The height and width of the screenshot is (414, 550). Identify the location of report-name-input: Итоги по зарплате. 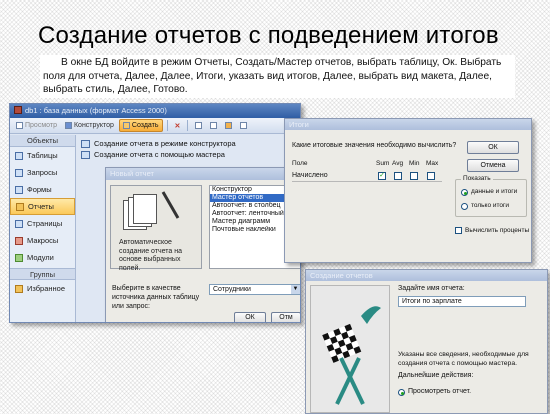
(462, 301).